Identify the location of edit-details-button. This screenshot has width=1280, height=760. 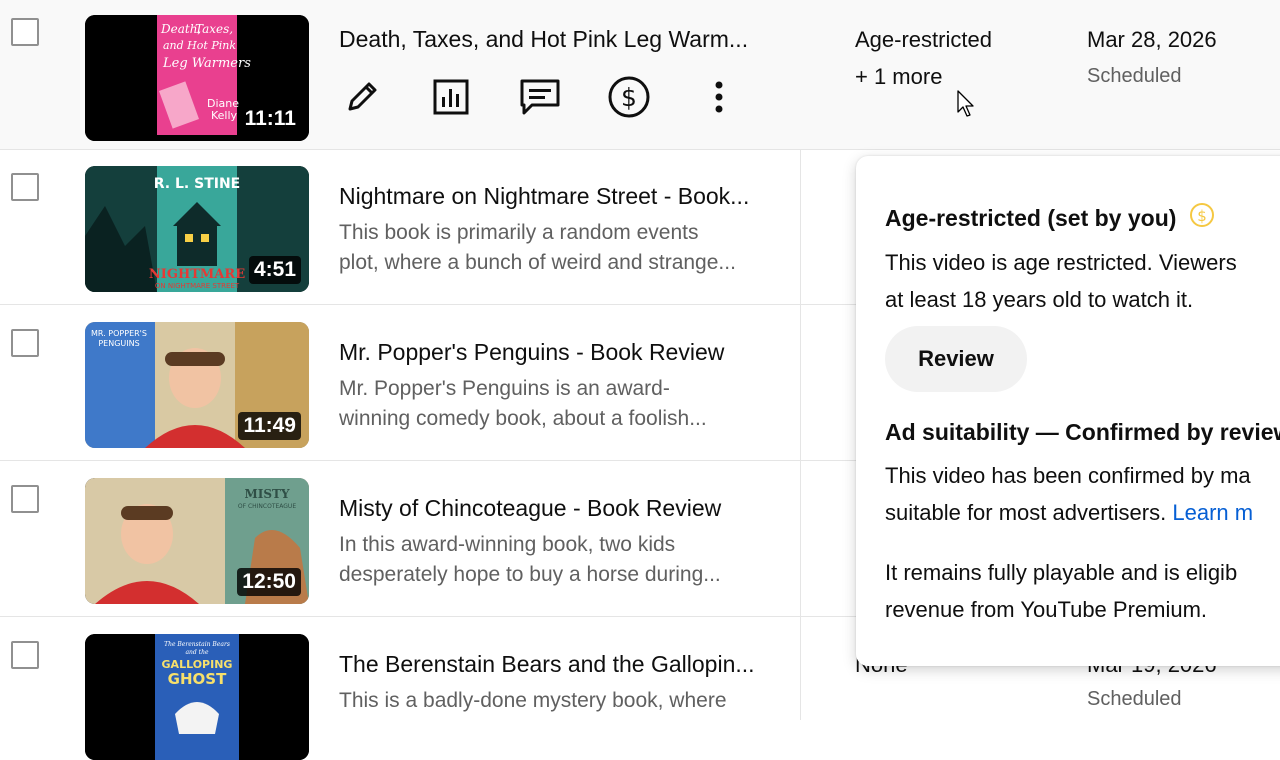
(362, 97).